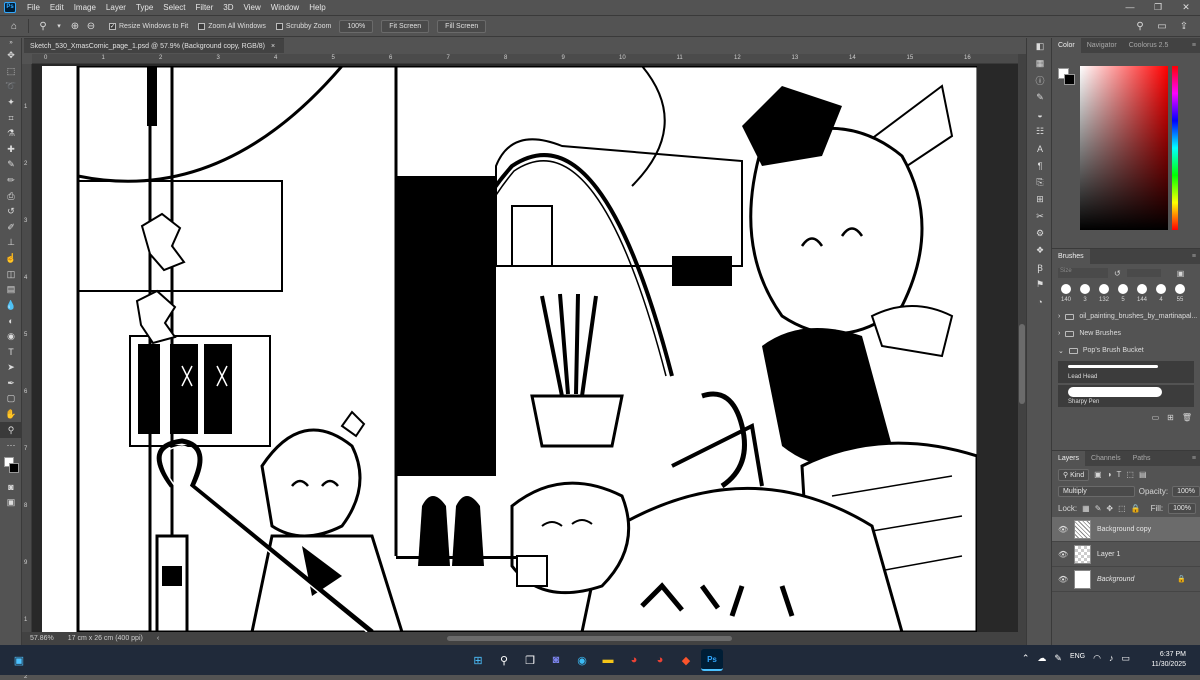 The image size is (1200, 680). I want to click on menu-help: Help, so click(317, 7).